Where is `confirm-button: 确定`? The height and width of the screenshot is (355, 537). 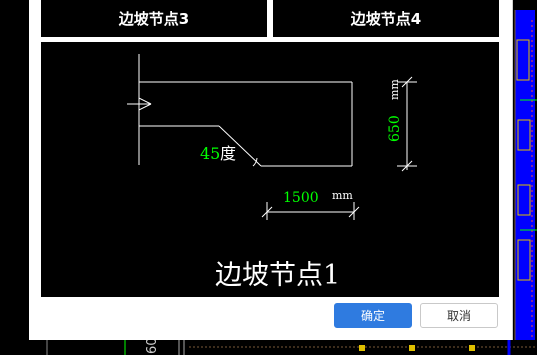
confirm-button: 确定 is located at coordinates (373, 315).